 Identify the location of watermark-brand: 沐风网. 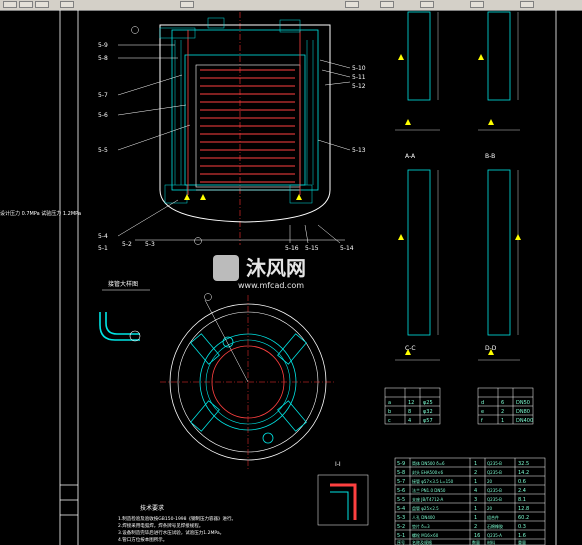
(276, 268).